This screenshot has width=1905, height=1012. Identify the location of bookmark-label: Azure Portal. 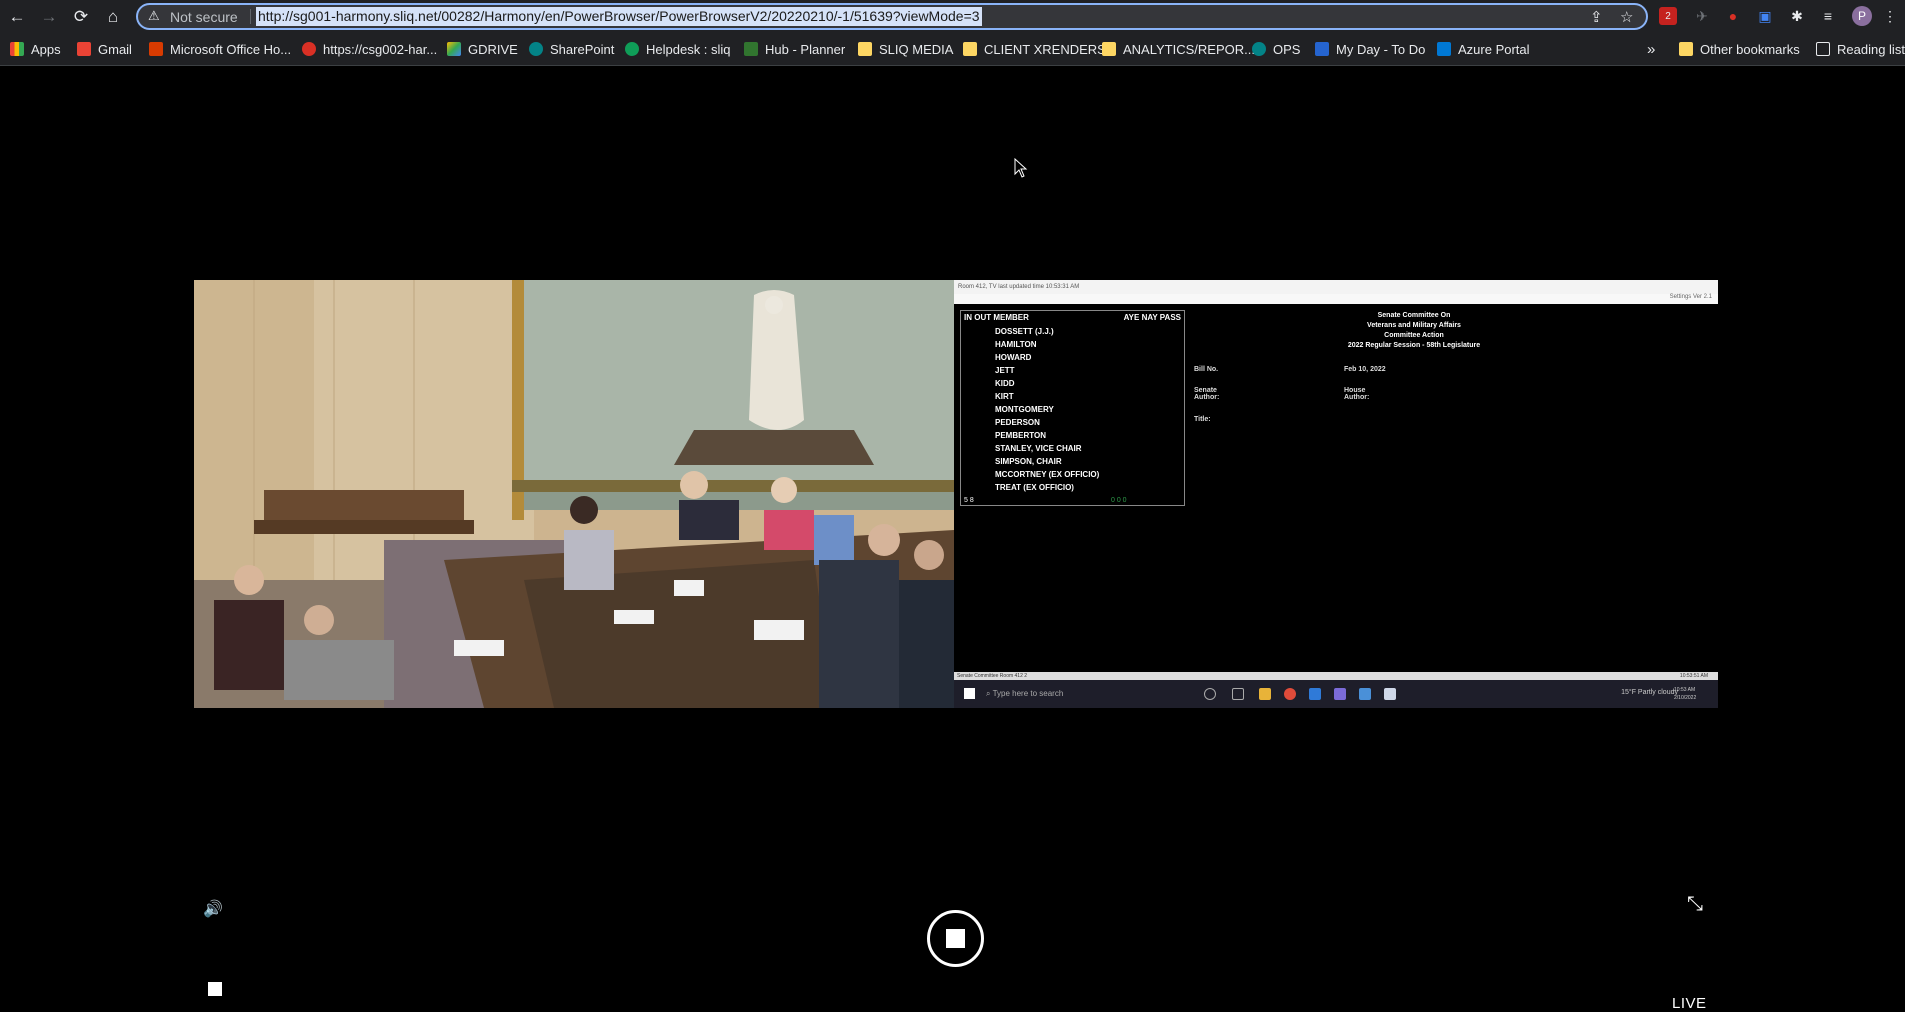
(1494, 49).